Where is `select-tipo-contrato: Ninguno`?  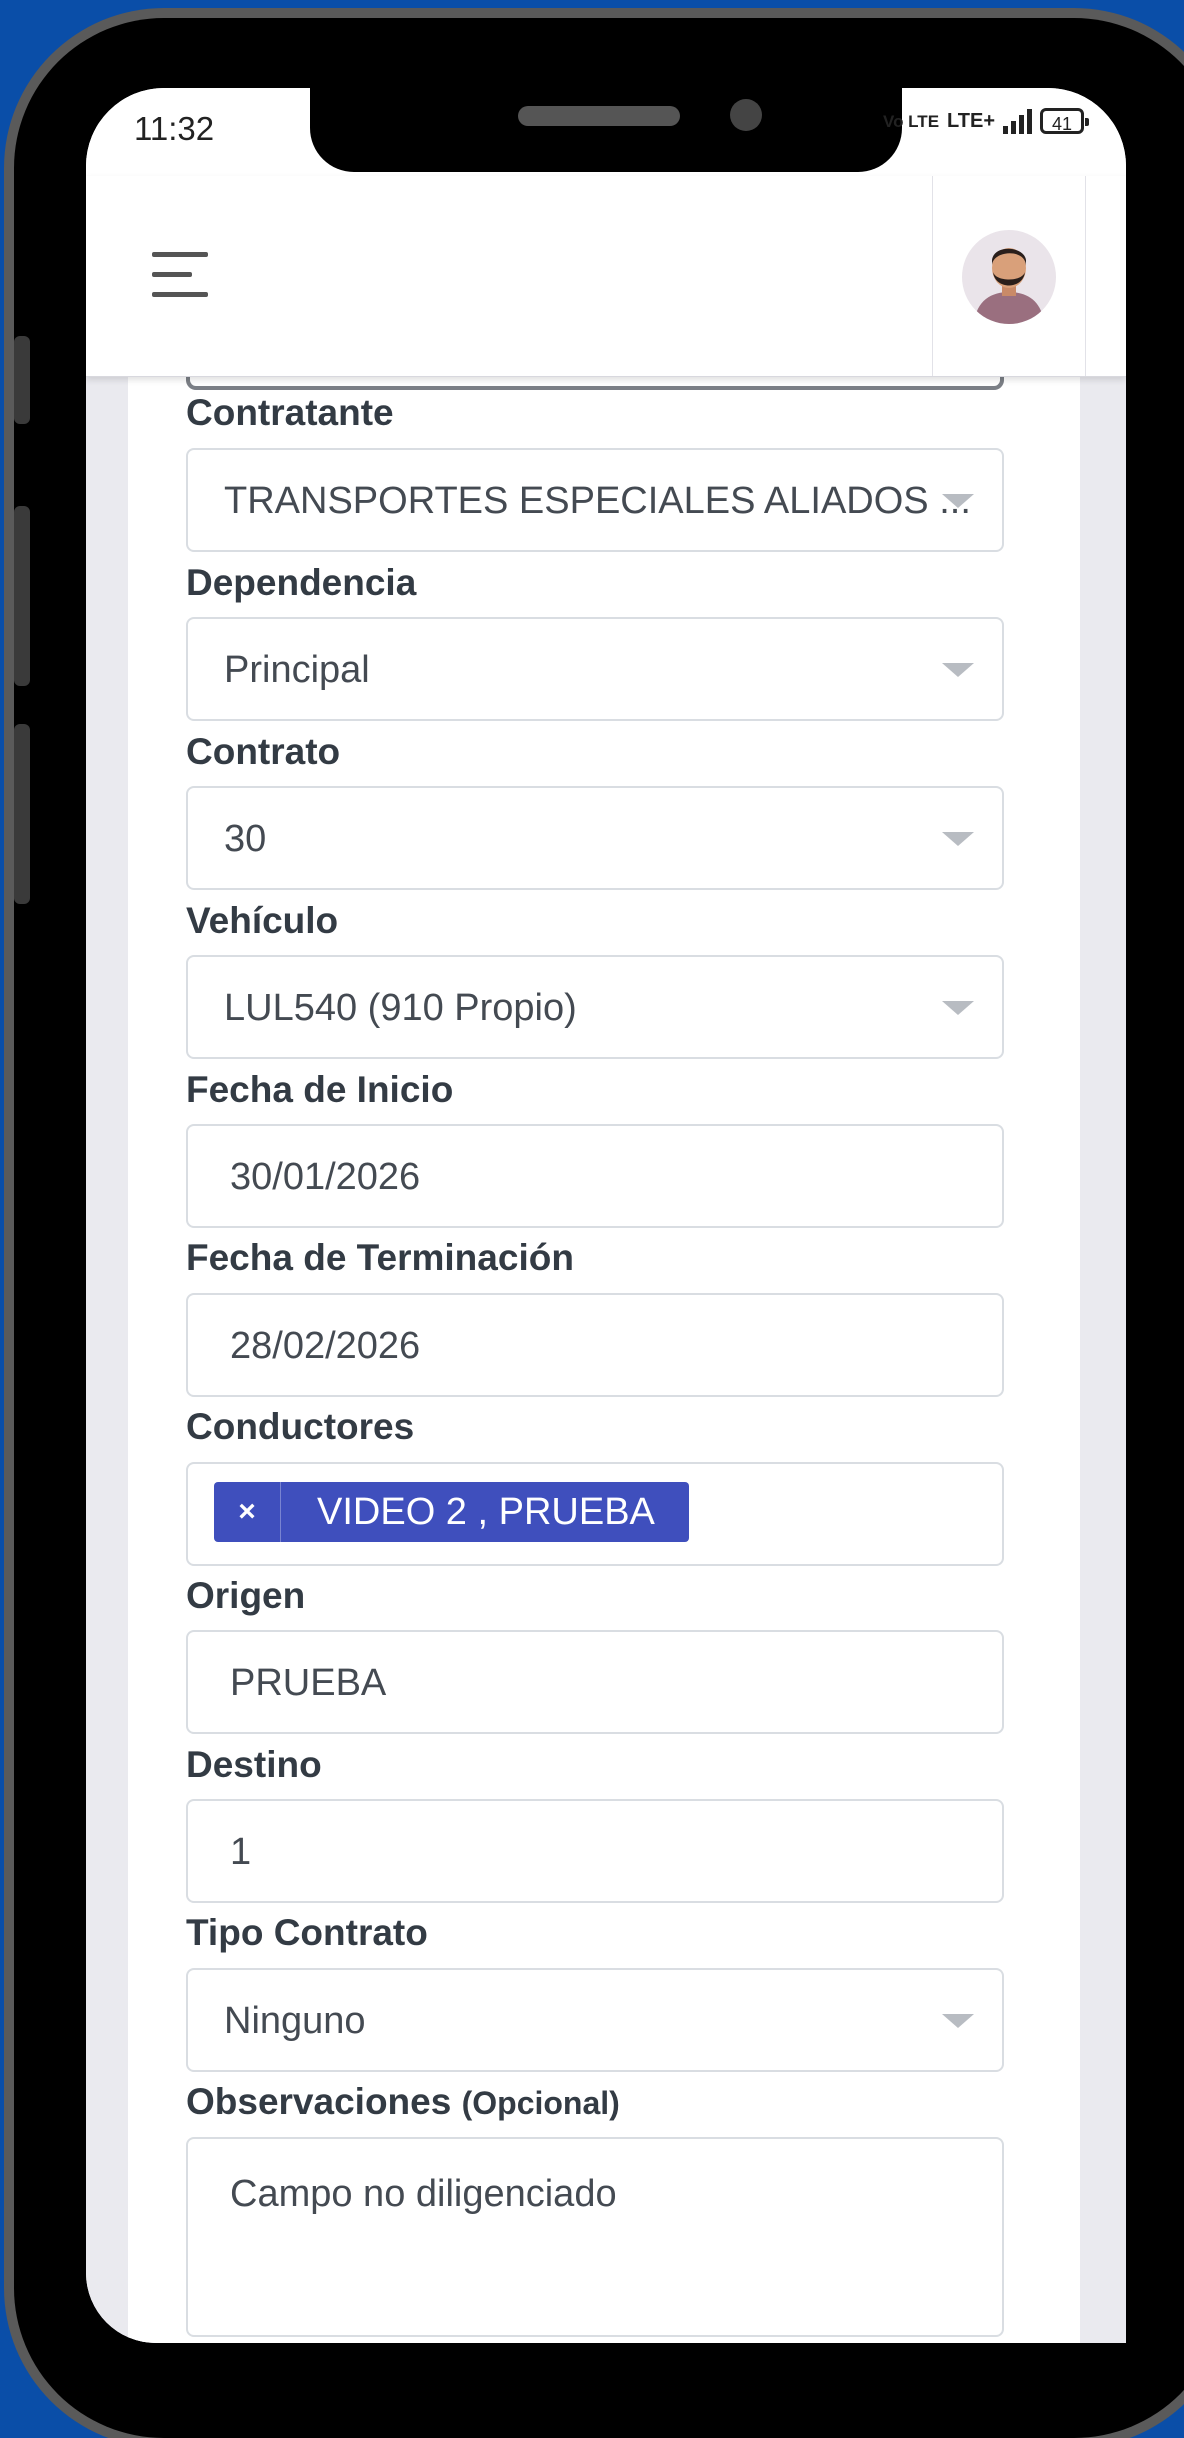 select-tipo-contrato: Ninguno is located at coordinates (595, 2020).